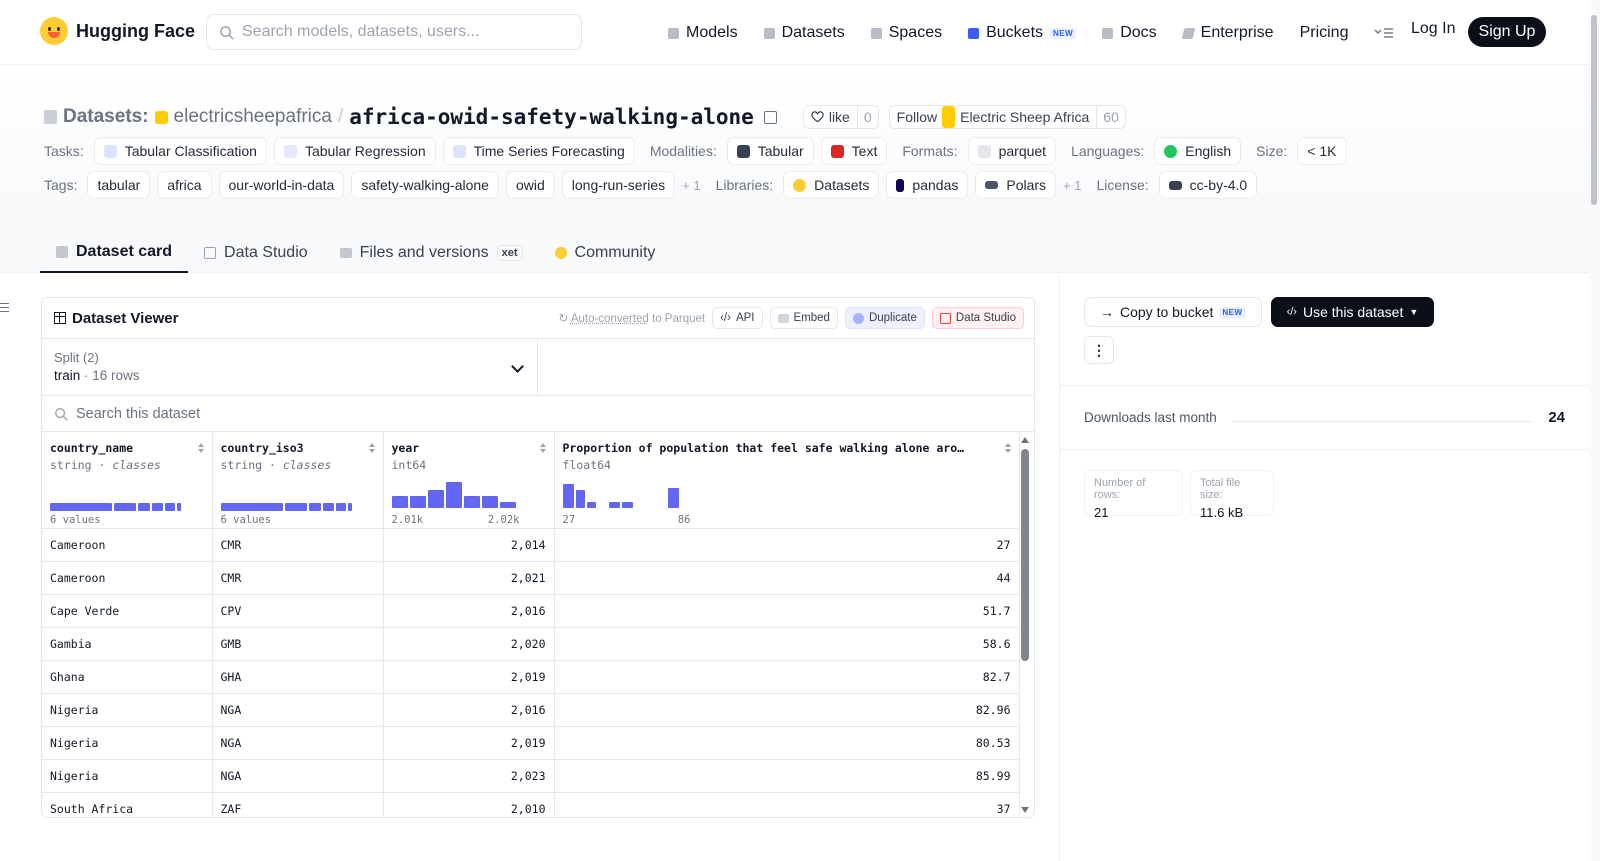  Describe the element at coordinates (431, 253) in the screenshot. I see `tab-files-and-versions: Files and versions xet` at that location.